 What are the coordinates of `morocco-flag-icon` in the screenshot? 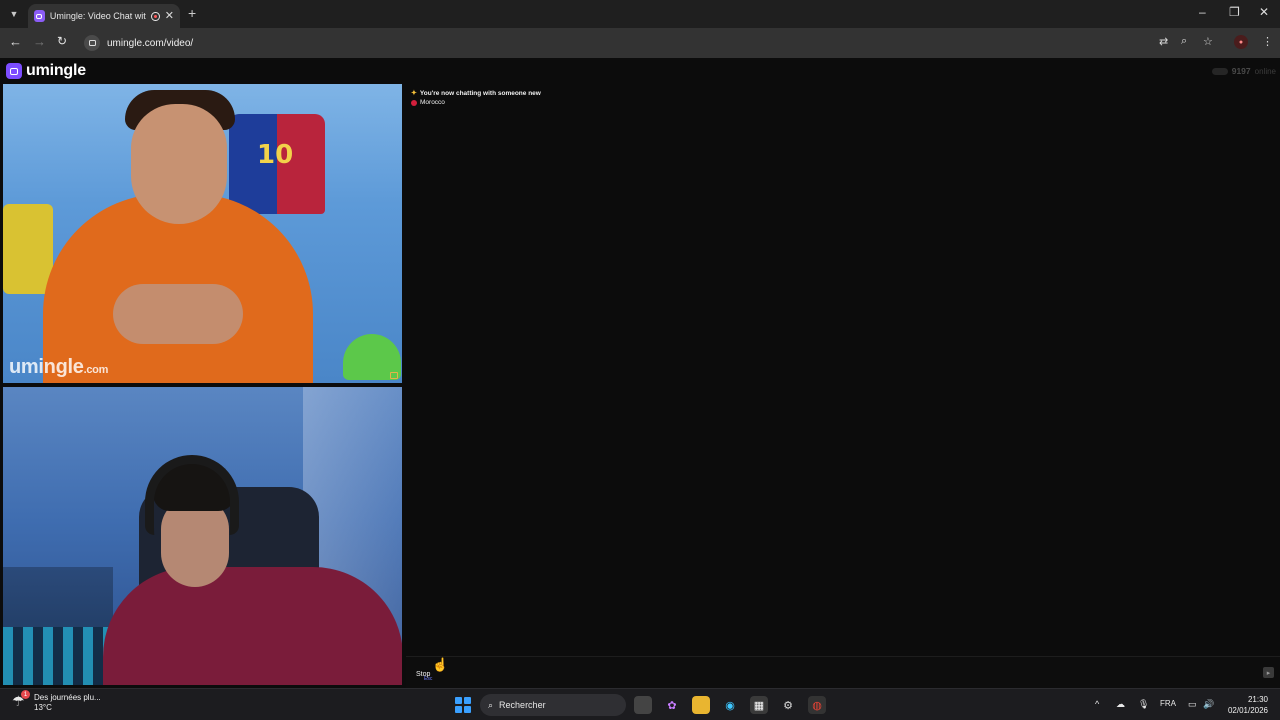 It's located at (414, 102).